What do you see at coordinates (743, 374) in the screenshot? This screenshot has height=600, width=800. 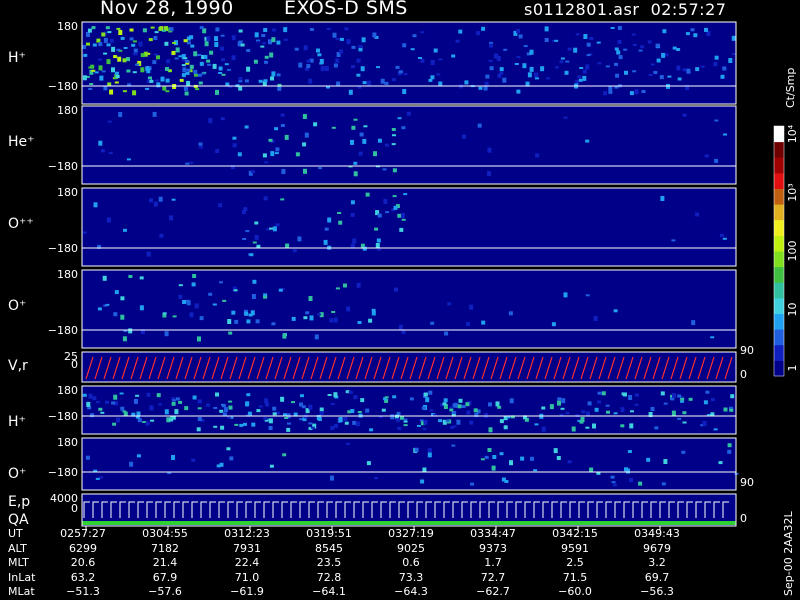 I see `right-tick-bottom: 0` at bounding box center [743, 374].